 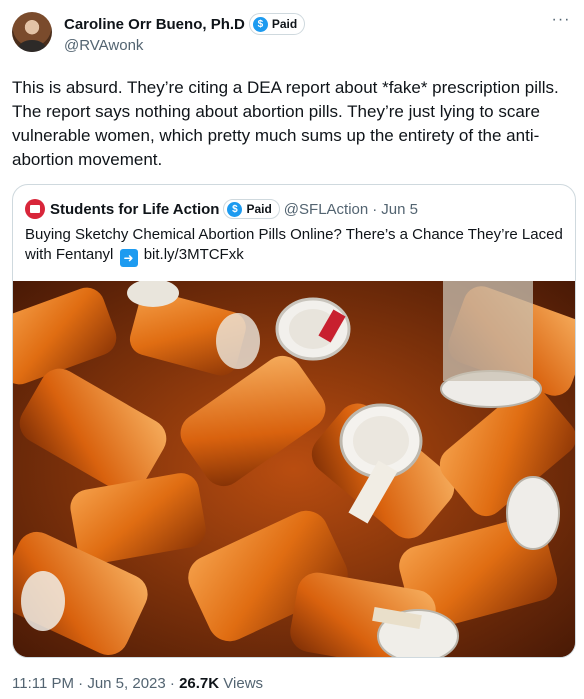 I want to click on arrow-right-icon: ➜, so click(x=128, y=258).